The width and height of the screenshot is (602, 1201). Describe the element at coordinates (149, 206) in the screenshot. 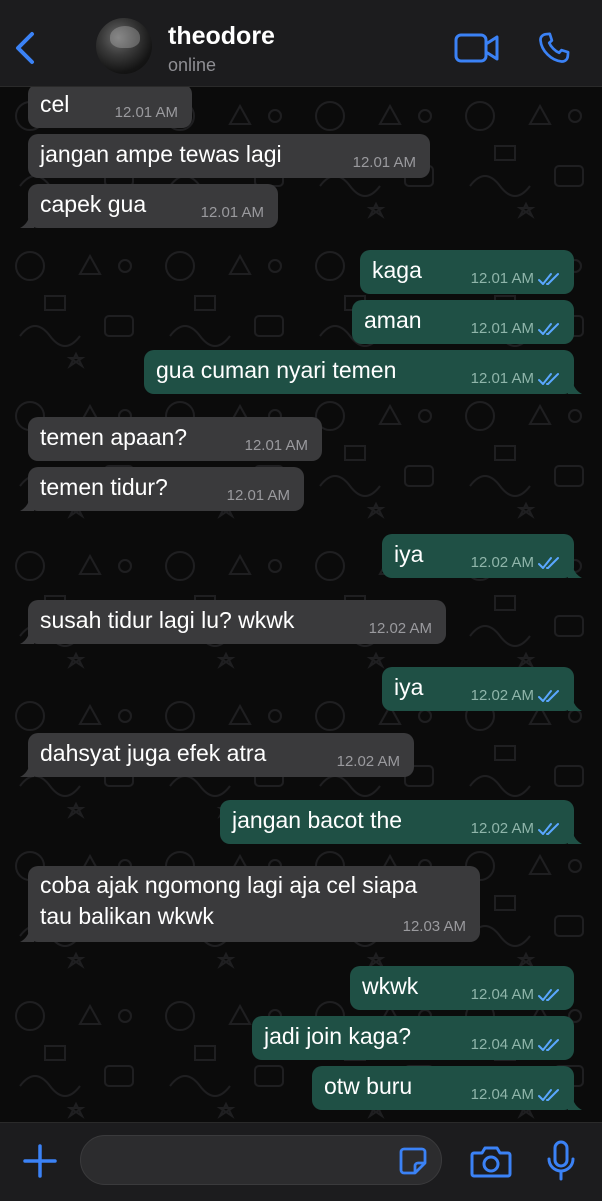

I see `message-bubble: capek gua 12.01 AM` at that location.